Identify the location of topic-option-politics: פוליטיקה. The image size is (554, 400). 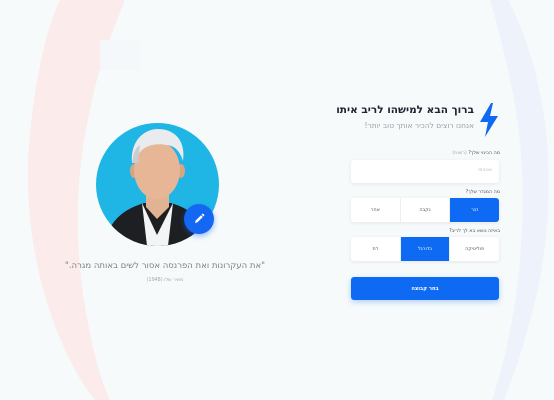
(474, 249).